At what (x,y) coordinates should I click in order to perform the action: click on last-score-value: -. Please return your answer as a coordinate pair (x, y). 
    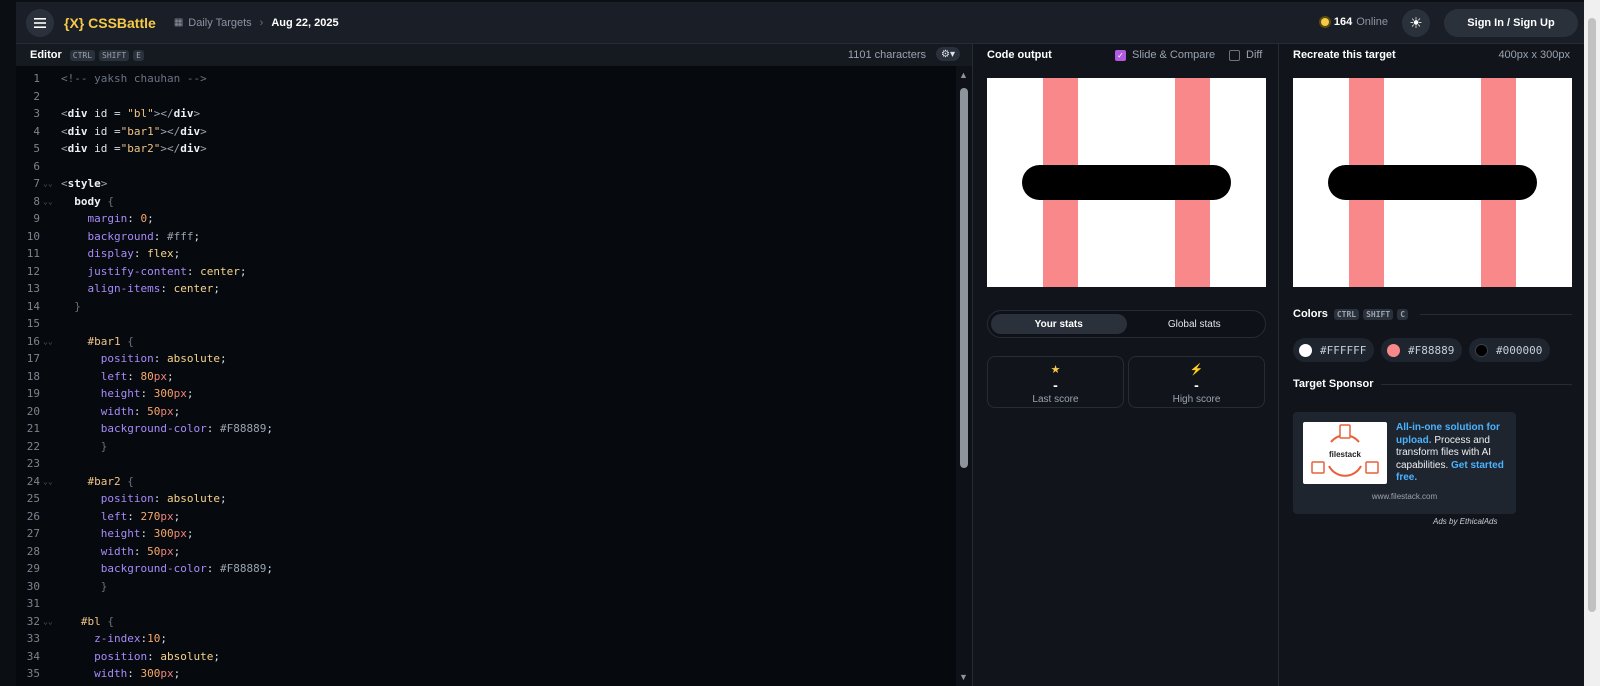
    Looking at the image, I should click on (1055, 385).